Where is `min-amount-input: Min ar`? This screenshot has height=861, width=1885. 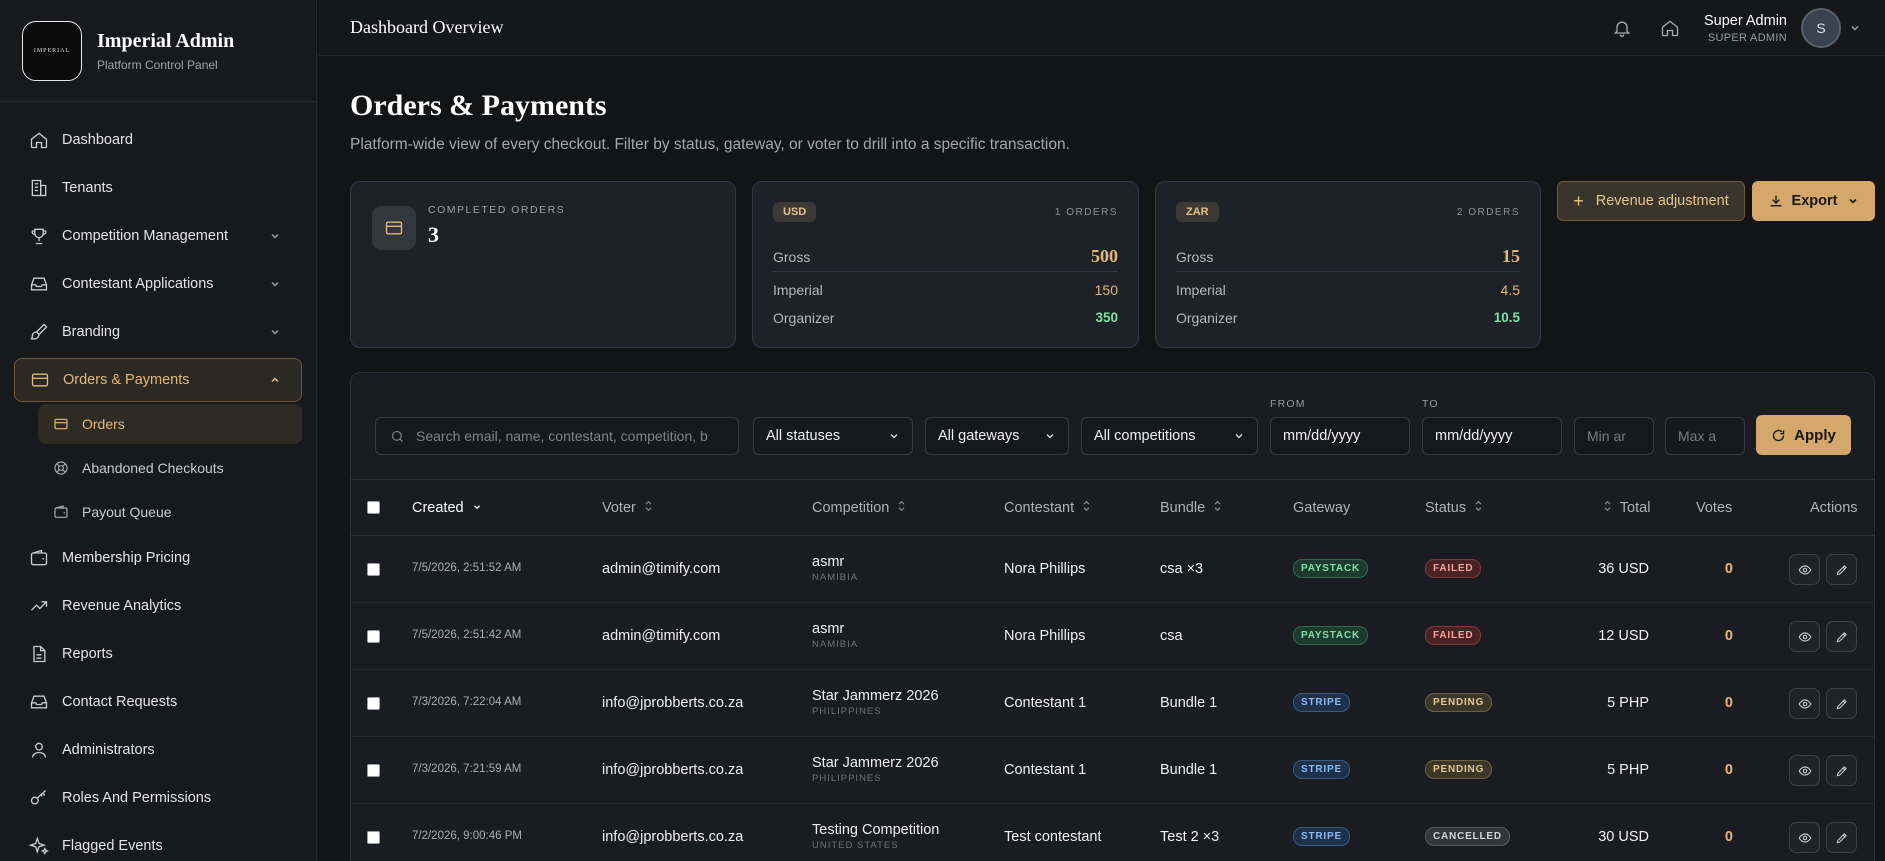 min-amount-input: Min ar is located at coordinates (1614, 436).